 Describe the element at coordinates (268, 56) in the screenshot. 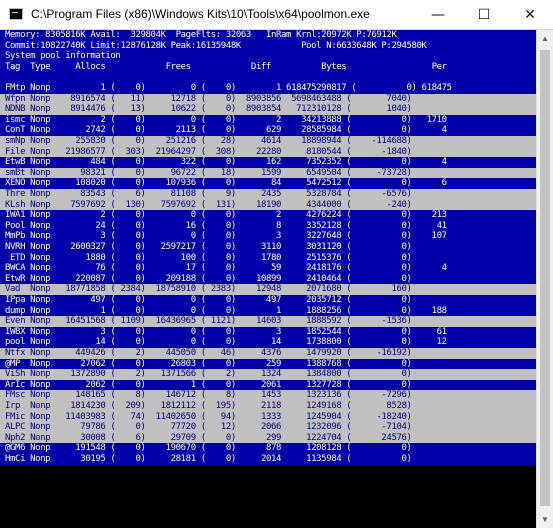

I see `console-header-line: System pool information` at that location.